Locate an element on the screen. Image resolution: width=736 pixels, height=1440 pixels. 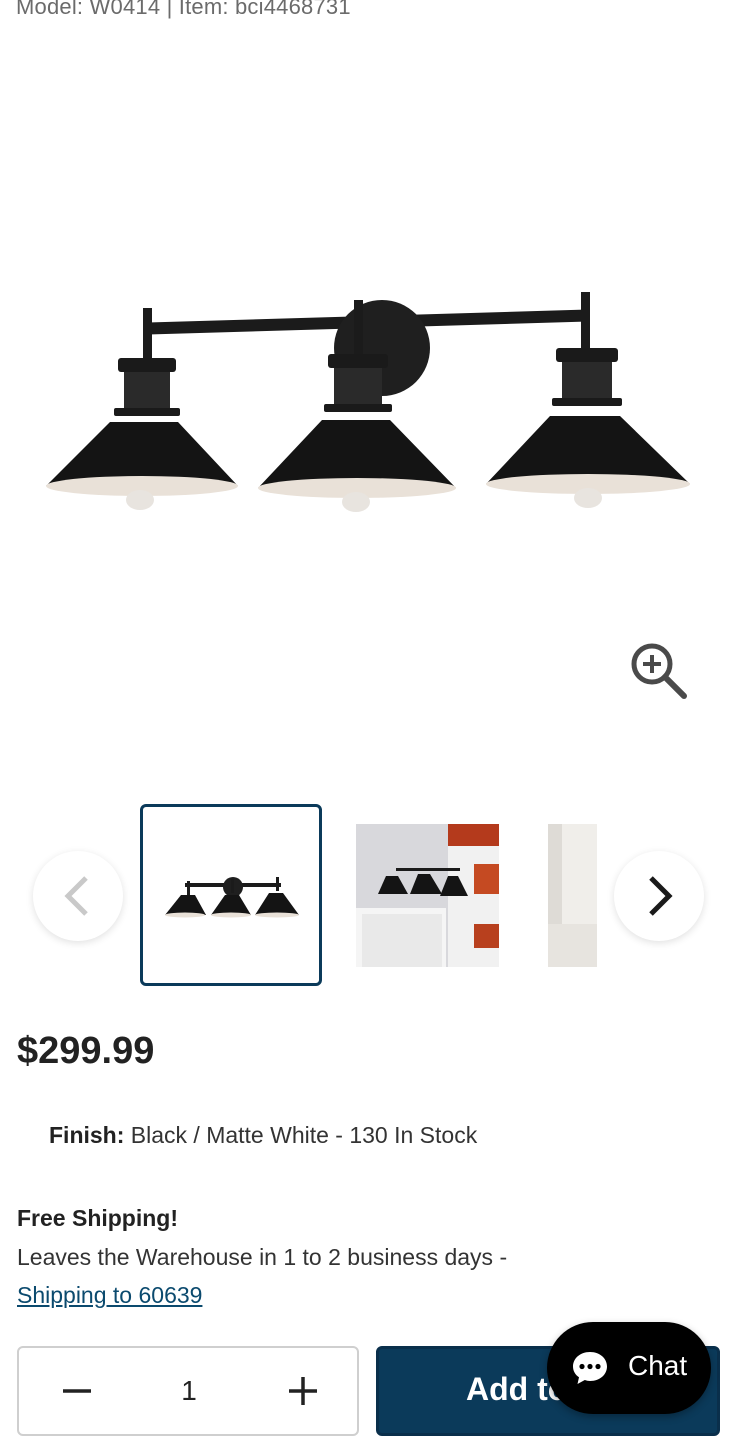
carousel-prev-button is located at coordinates (78, 896).